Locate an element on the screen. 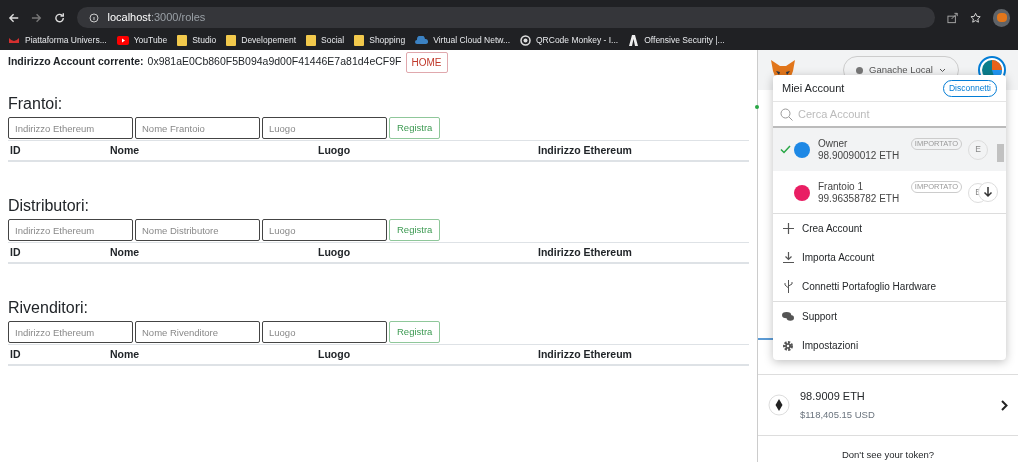 Image resolution: width=1018 pixels, height=462 pixels. search-field: Cerca Account is located at coordinates (888, 114).